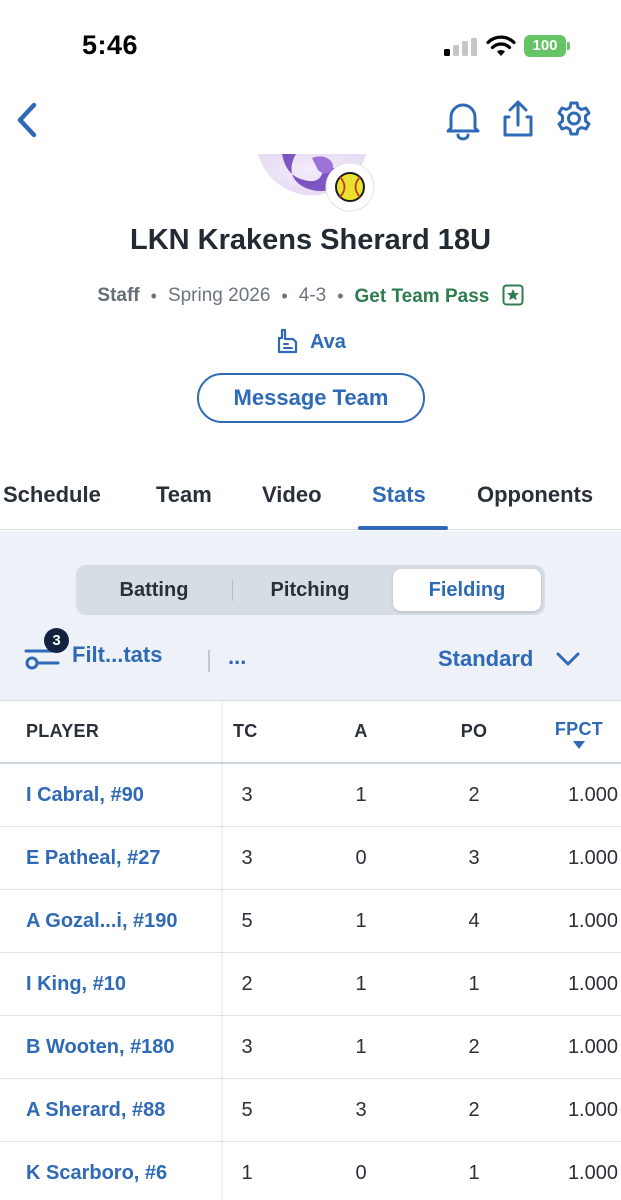  Describe the element at coordinates (52, 495) in the screenshot. I see `tab-schedule: Schedule` at that location.